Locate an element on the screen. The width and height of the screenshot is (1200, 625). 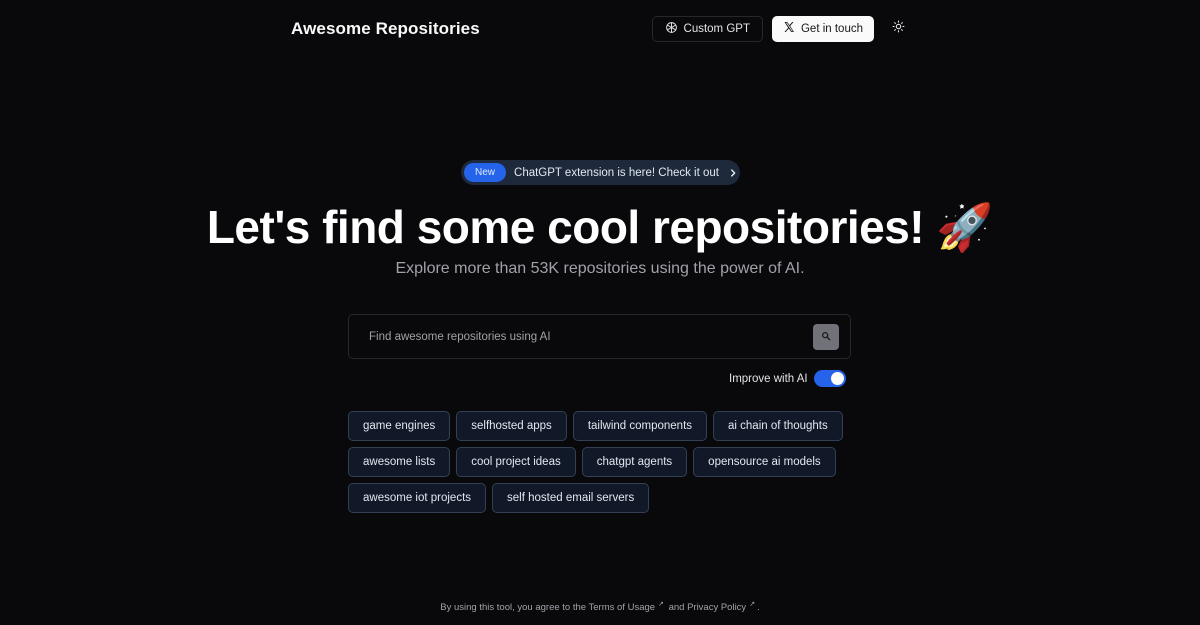
suggestion-chip: awesome iot projects is located at coordinates (417, 498).